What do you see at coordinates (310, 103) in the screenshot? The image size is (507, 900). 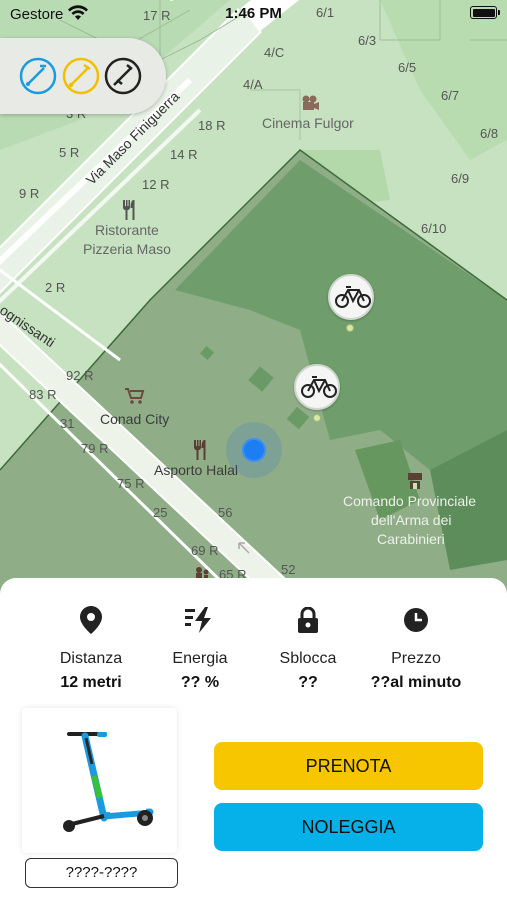 I see `cinema-icon` at bounding box center [310, 103].